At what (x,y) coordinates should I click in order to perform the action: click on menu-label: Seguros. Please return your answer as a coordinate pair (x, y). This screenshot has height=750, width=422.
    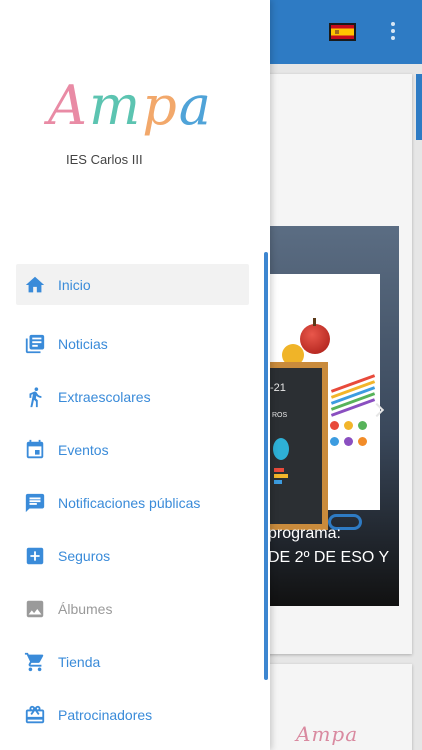
    Looking at the image, I should click on (84, 555).